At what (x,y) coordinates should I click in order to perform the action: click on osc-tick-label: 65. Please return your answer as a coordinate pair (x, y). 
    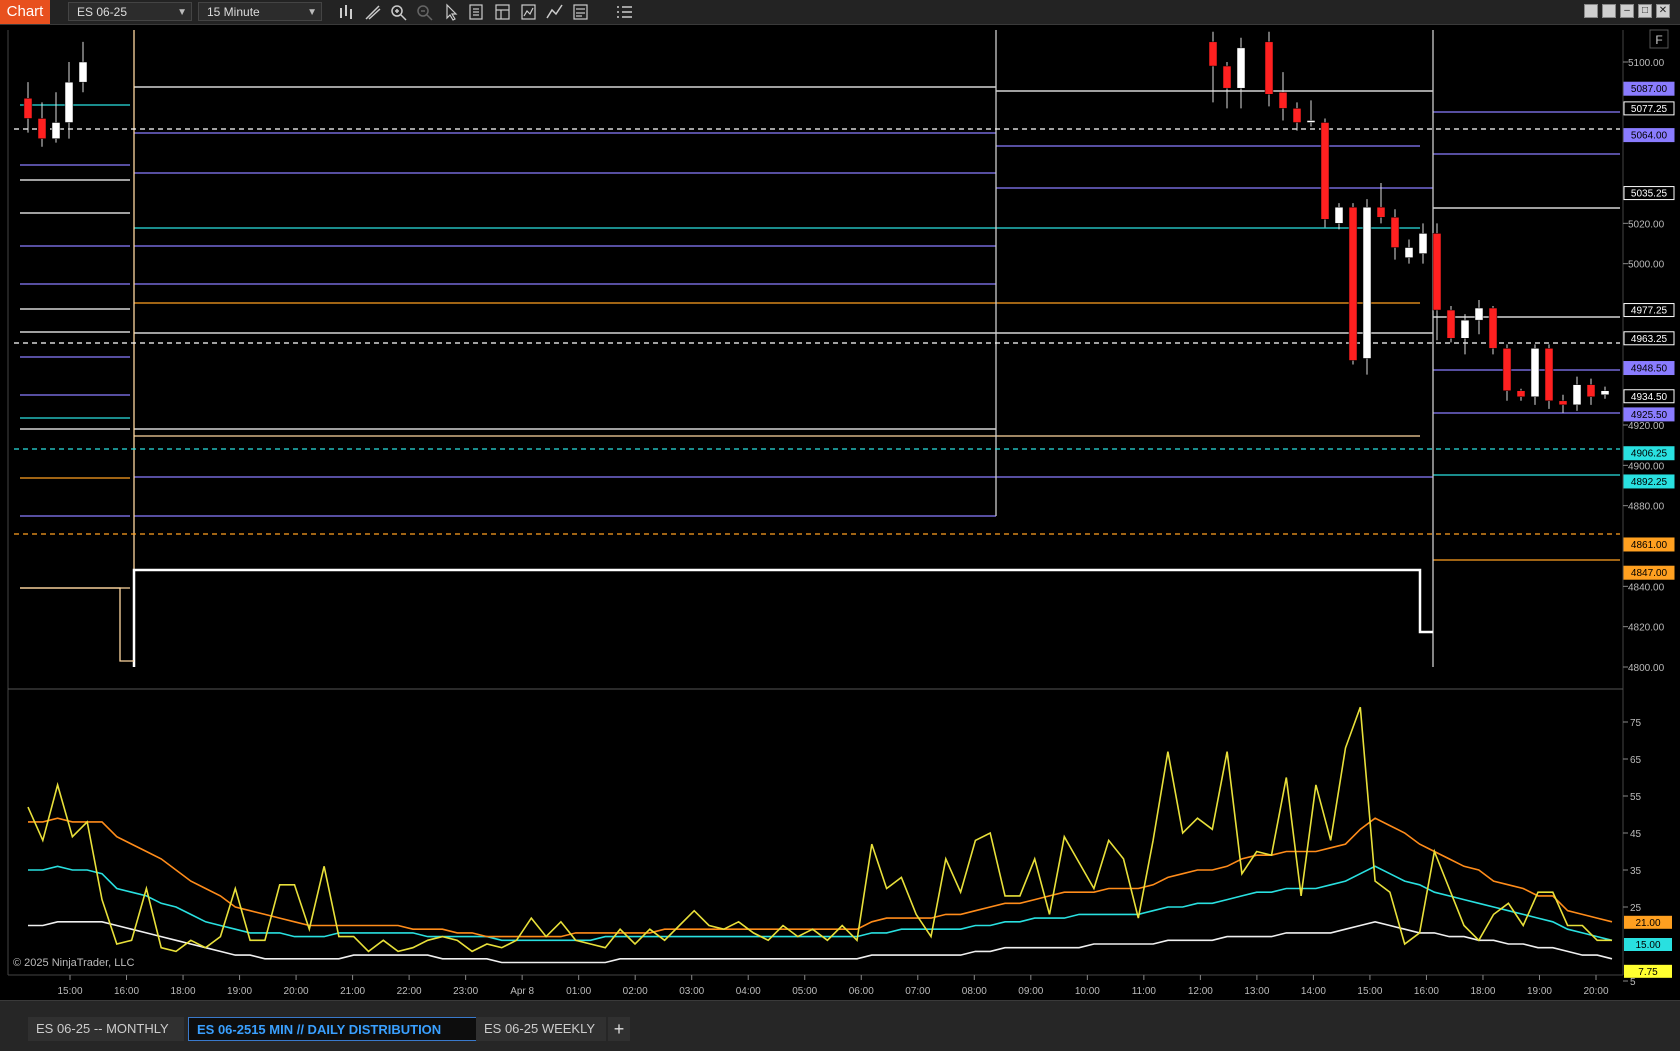
    Looking at the image, I should click on (1636, 760).